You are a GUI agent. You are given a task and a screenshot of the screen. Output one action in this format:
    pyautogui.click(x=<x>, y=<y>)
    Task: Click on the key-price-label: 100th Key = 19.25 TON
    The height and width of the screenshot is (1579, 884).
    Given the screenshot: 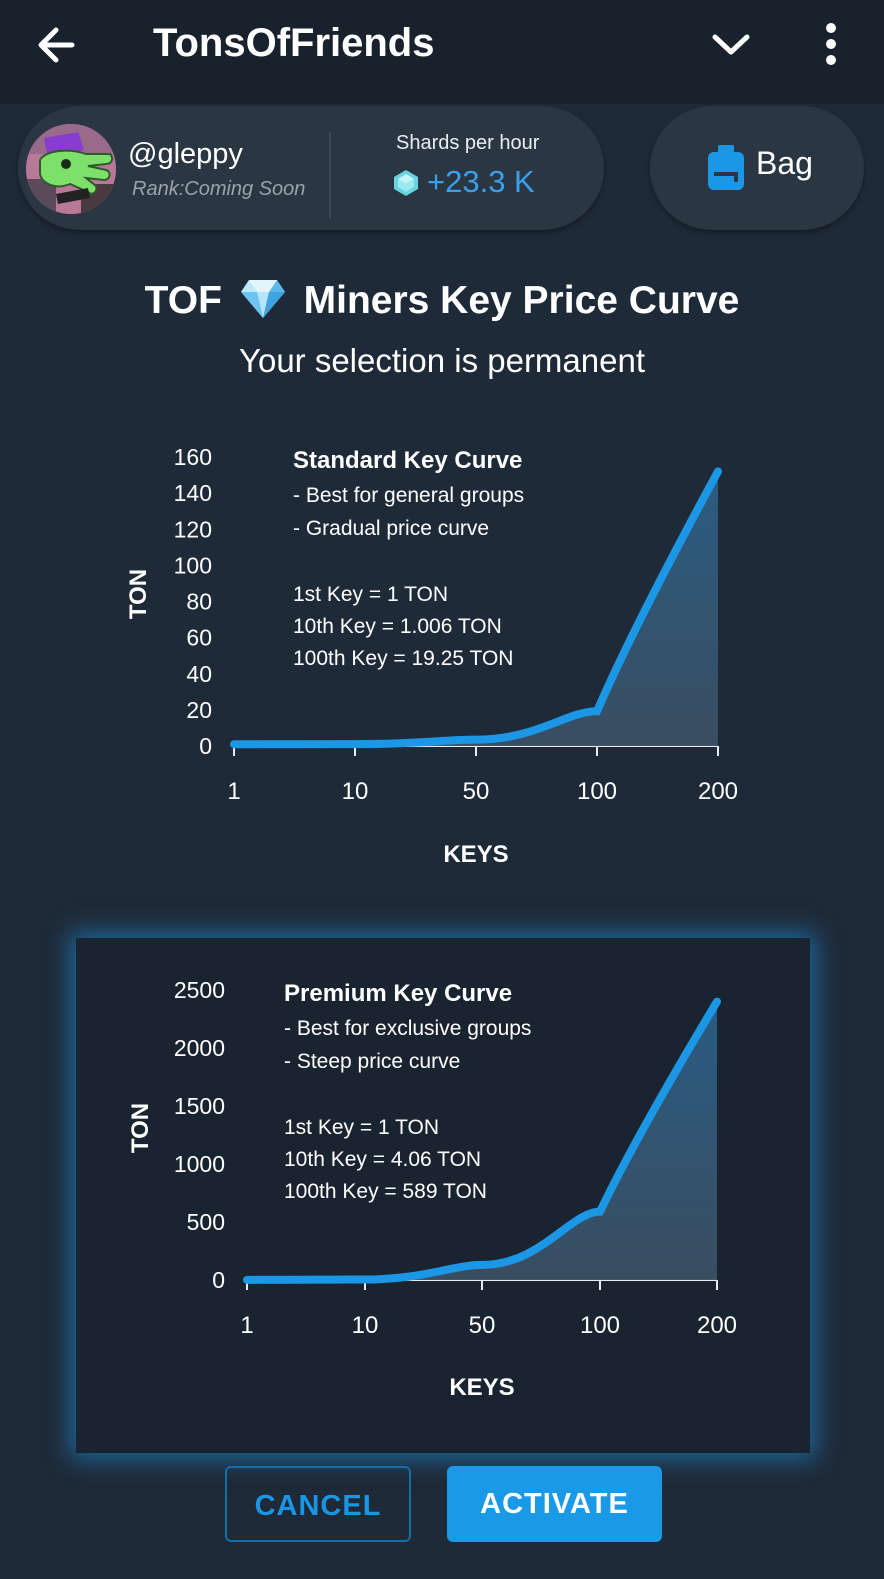 What is the action you would take?
    pyautogui.click(x=403, y=658)
    